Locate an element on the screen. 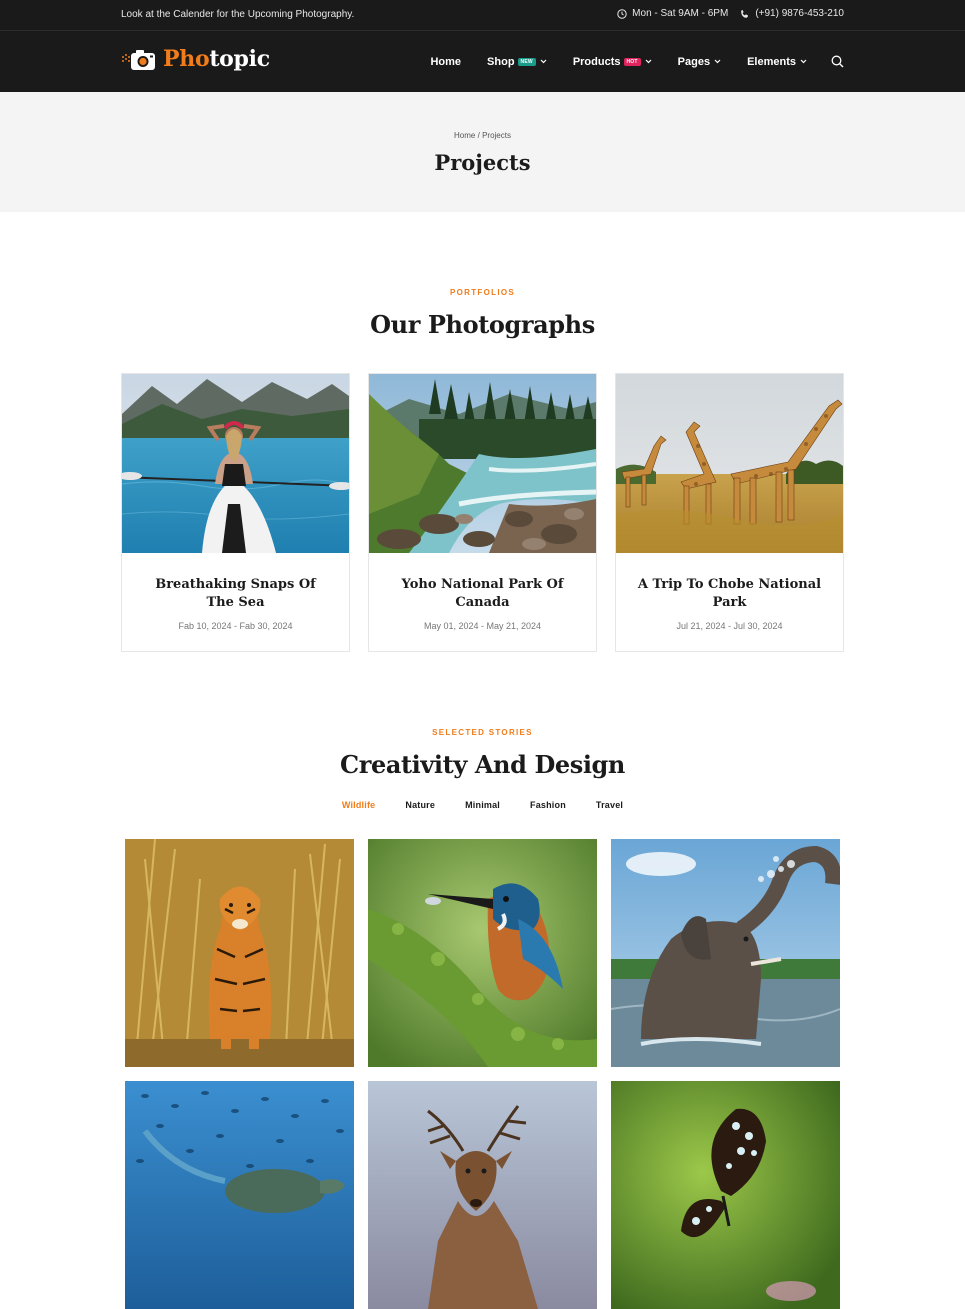 Image resolution: width=965 pixels, height=1309 pixels. clock-icon is located at coordinates (622, 13).